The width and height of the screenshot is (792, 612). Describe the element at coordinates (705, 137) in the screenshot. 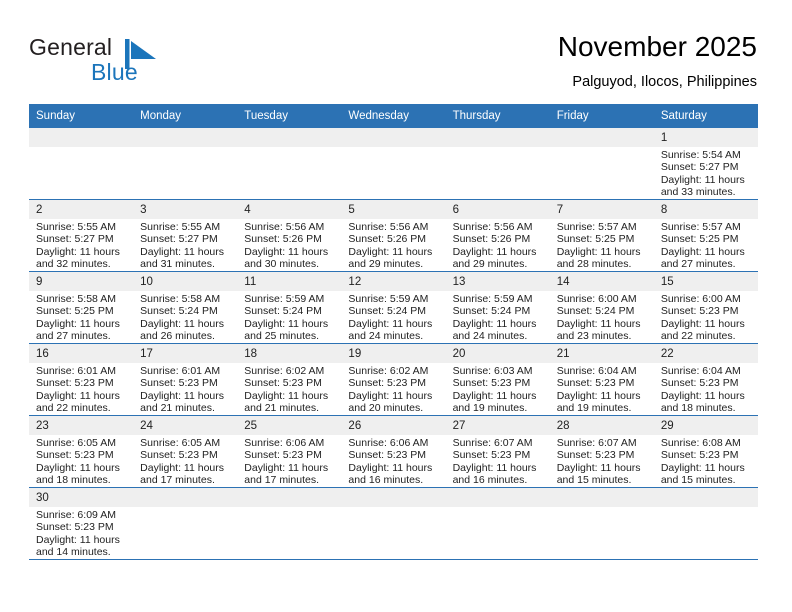

I see `day-number: 1` at that location.